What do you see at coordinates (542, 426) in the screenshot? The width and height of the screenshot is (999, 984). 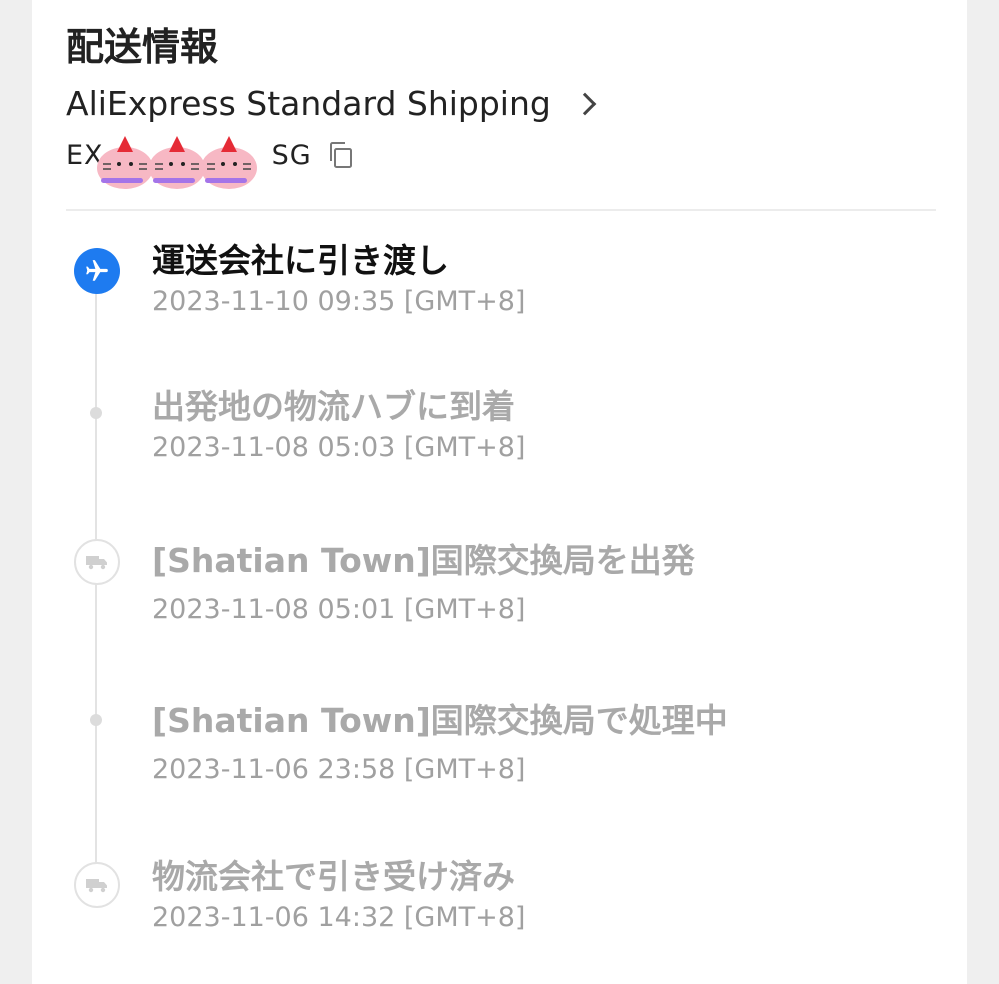 I see `timeline-event: 出発地の物流ハブに到着 2023-11-08 05:03 [GMT+8]` at bounding box center [542, 426].